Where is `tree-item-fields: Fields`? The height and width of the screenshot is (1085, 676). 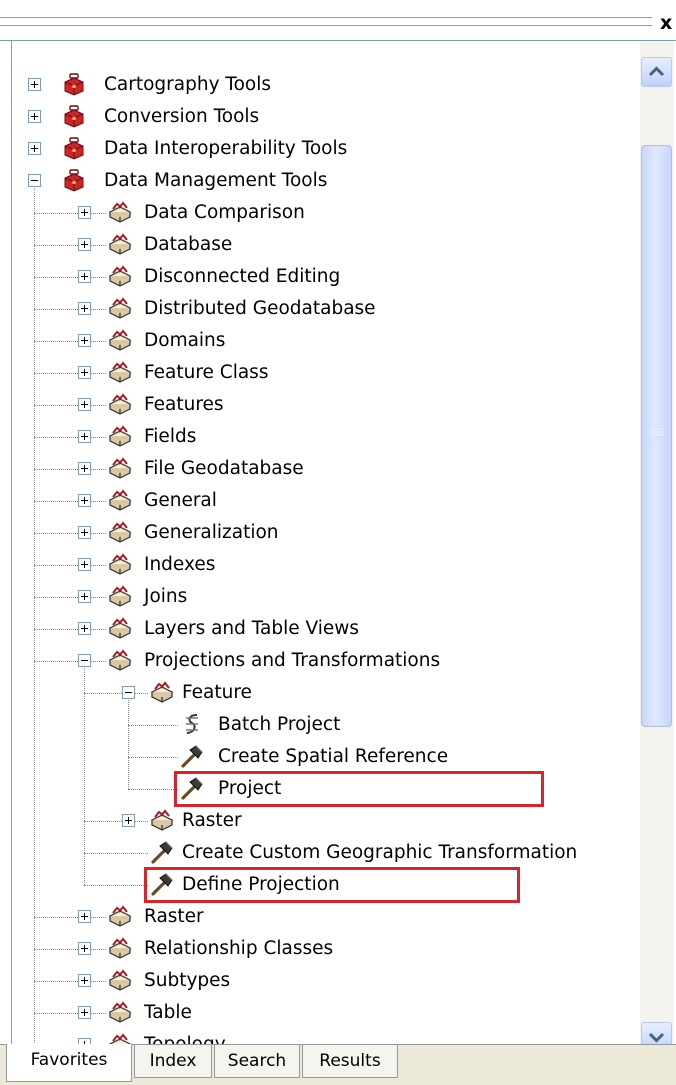
tree-item-fields: Fields is located at coordinates (327, 437).